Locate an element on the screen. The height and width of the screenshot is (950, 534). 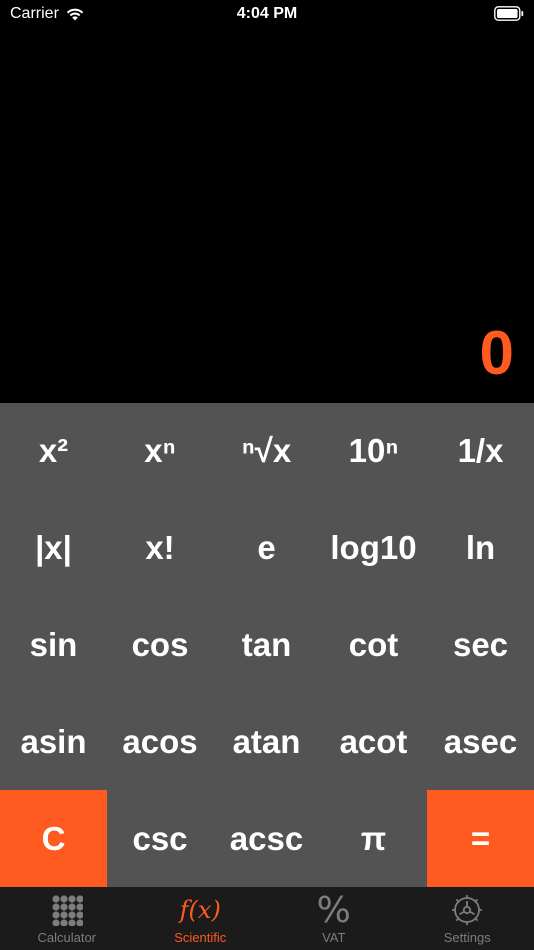
key-label: x! is located at coordinates (160, 548).